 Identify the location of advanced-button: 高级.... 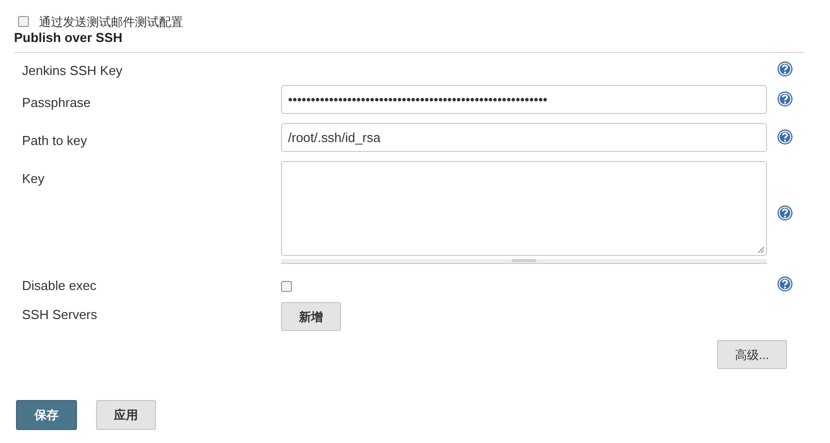
(752, 354).